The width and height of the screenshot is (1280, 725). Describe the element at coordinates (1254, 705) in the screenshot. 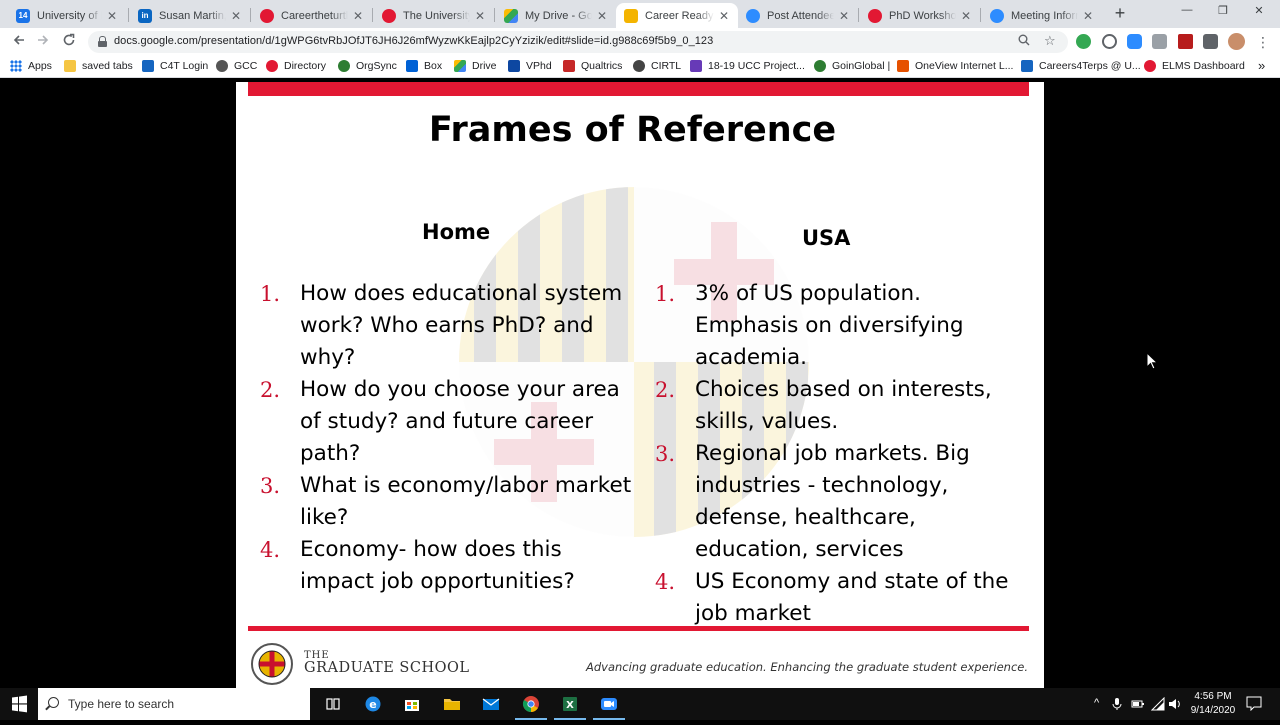

I see `notifications-icon` at that location.